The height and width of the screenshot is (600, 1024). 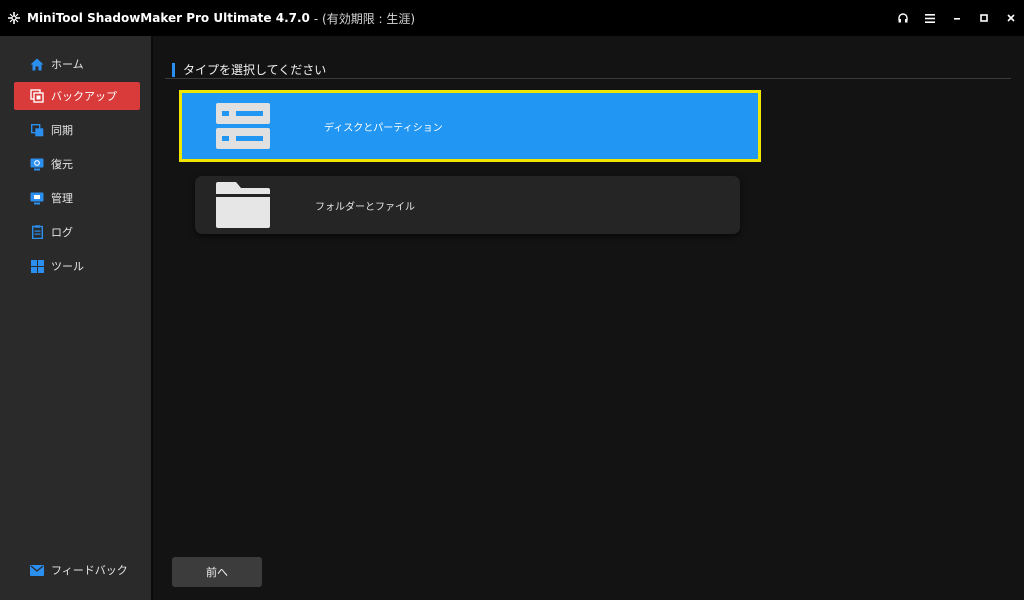 I want to click on back-button: 前へ, so click(x=217, y=572).